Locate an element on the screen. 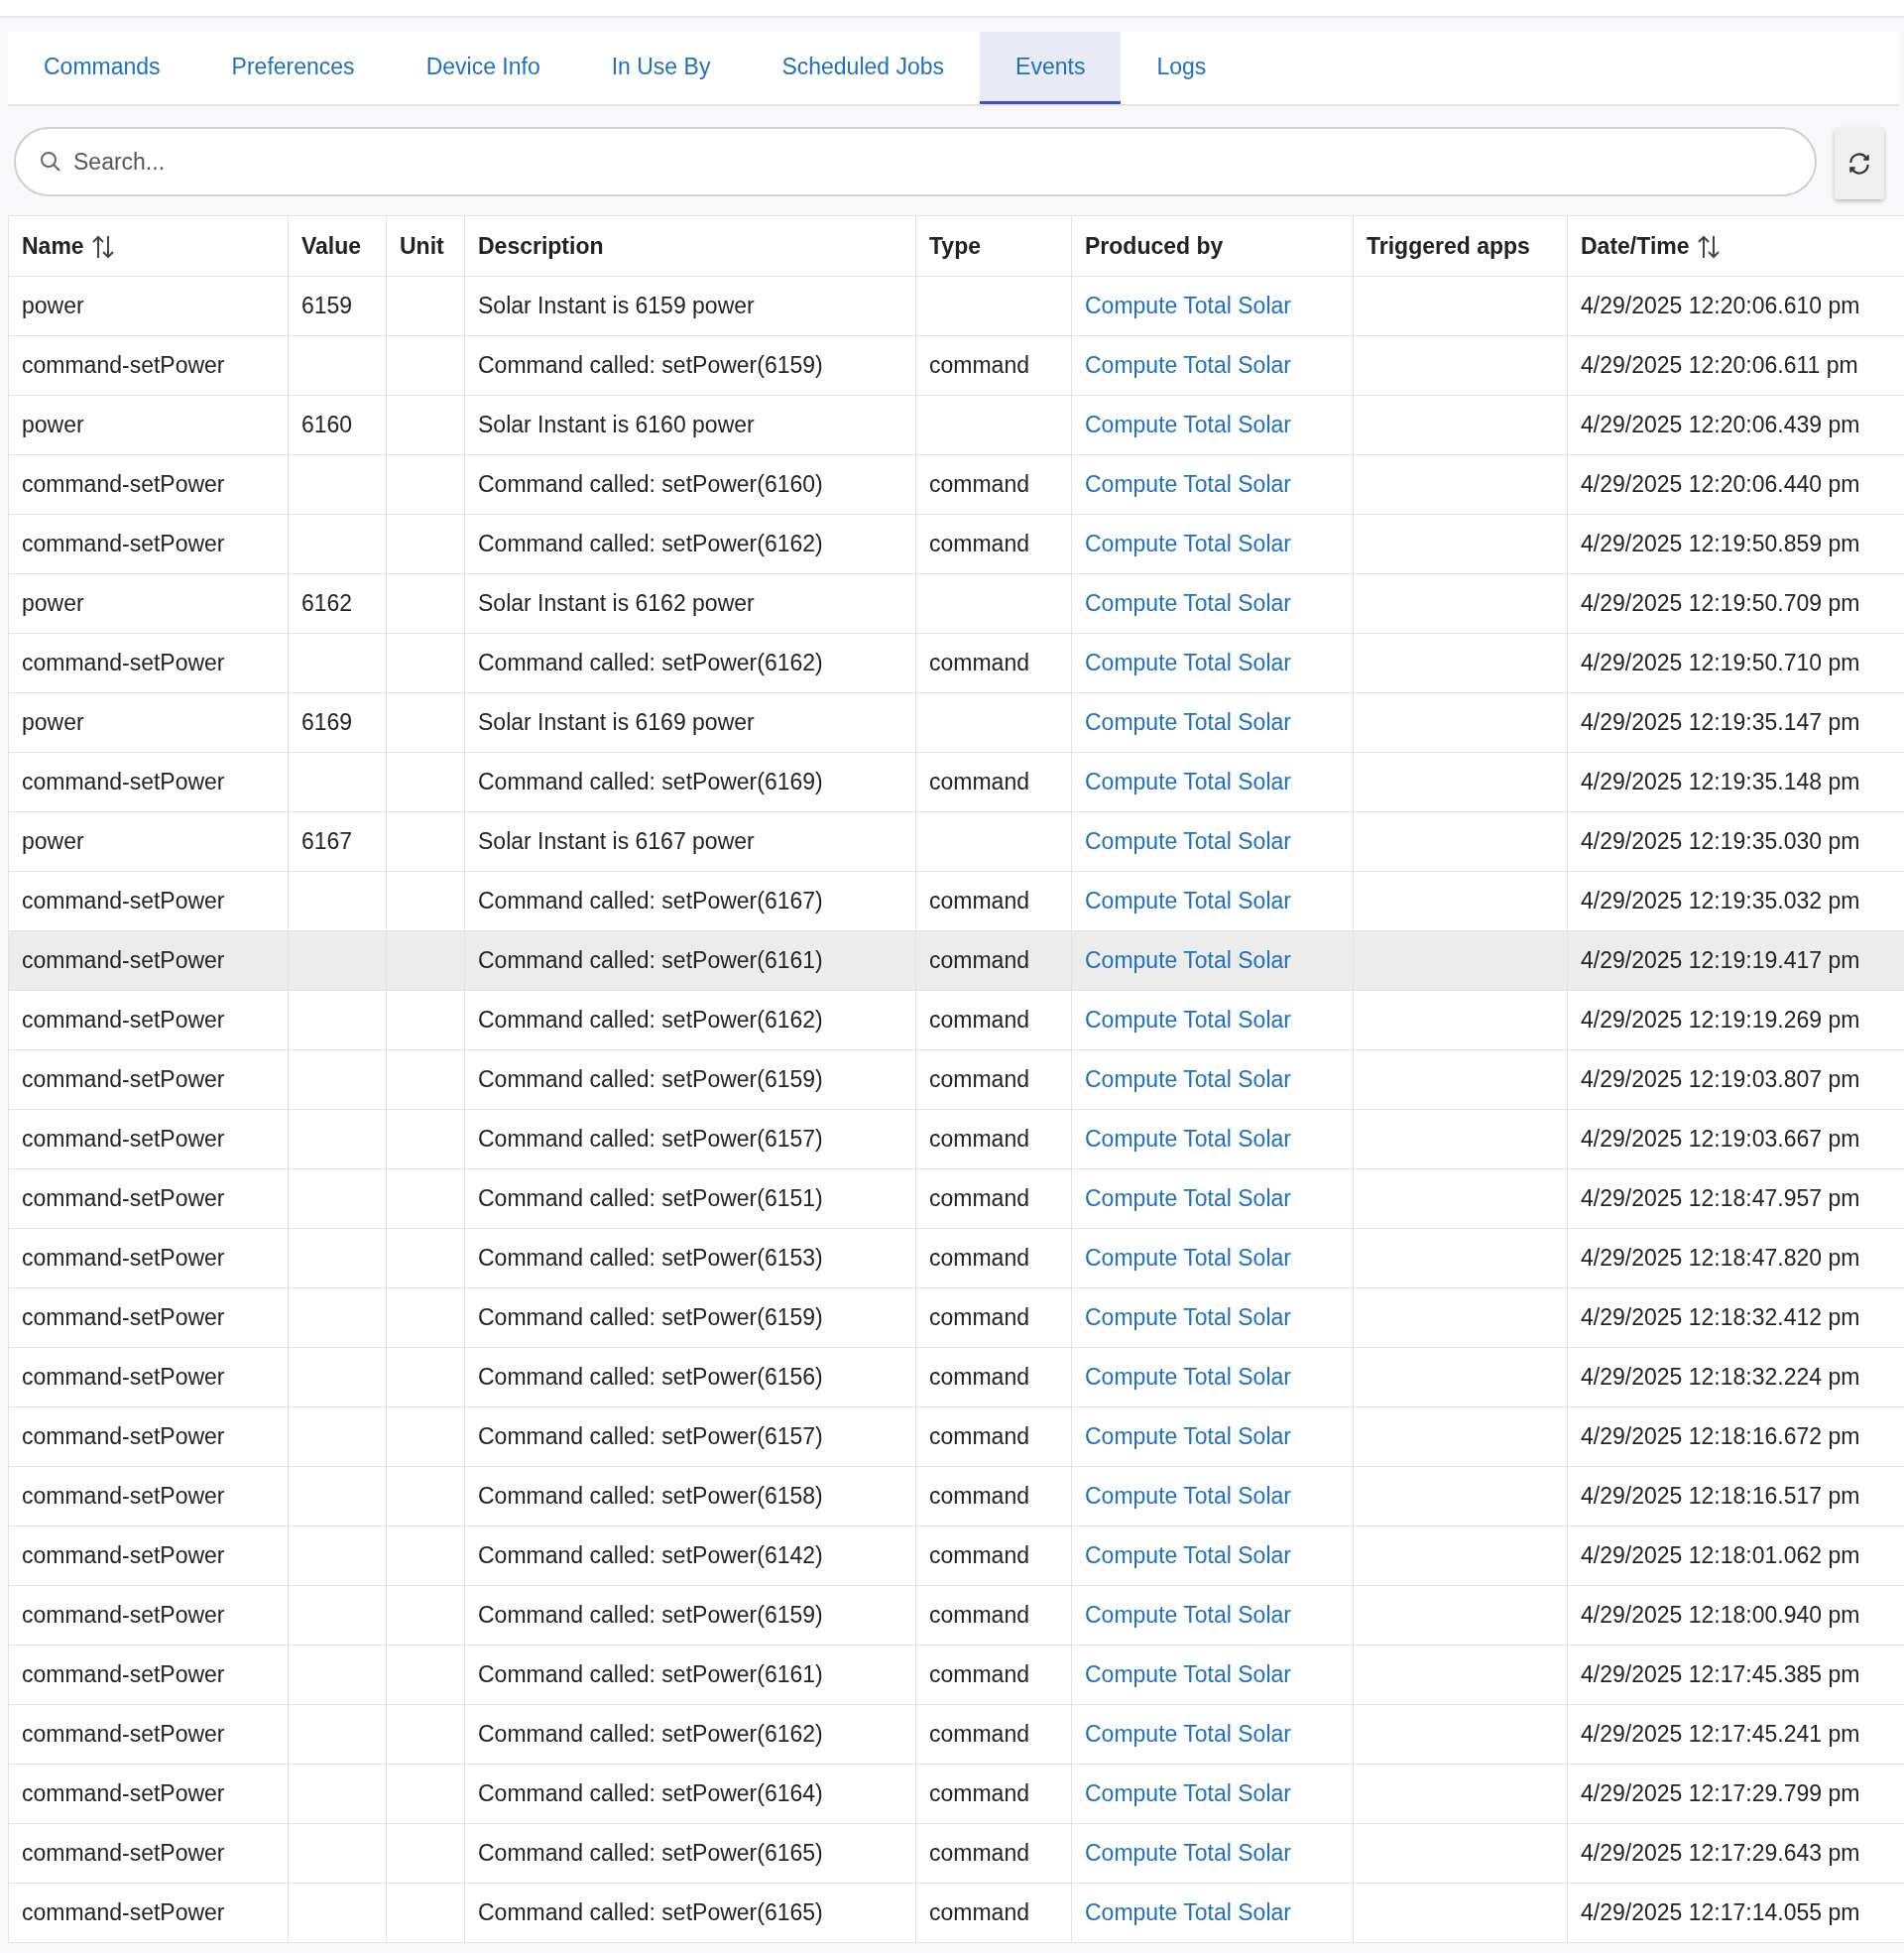 The width and height of the screenshot is (1904, 1953). column-title: Date/Time is located at coordinates (1635, 247).